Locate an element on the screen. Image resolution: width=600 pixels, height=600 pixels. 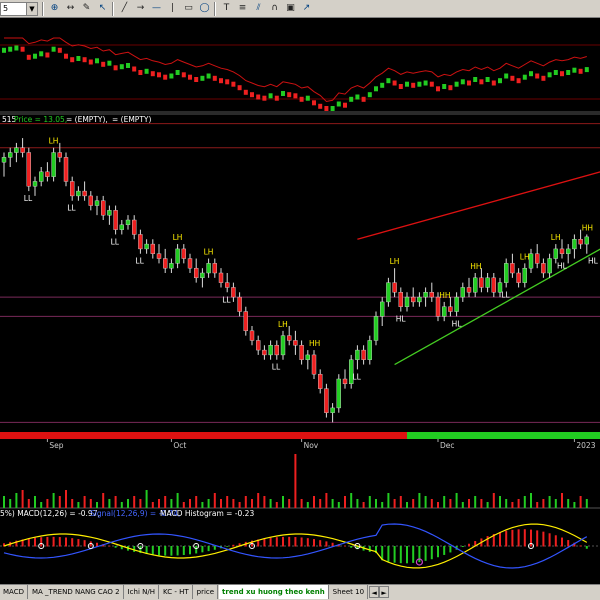
ray-icon: → is located at coordinates (140, 8).